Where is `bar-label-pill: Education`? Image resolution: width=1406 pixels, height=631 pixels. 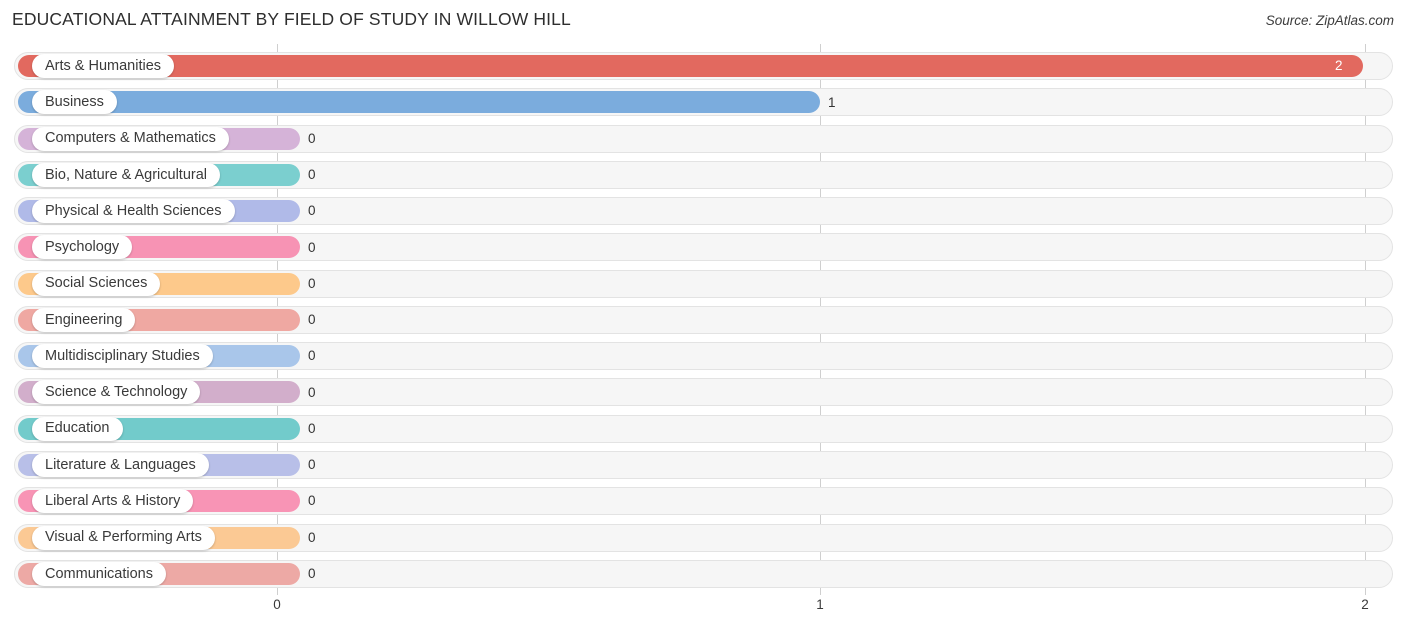 bar-label-pill: Education is located at coordinates (77, 428).